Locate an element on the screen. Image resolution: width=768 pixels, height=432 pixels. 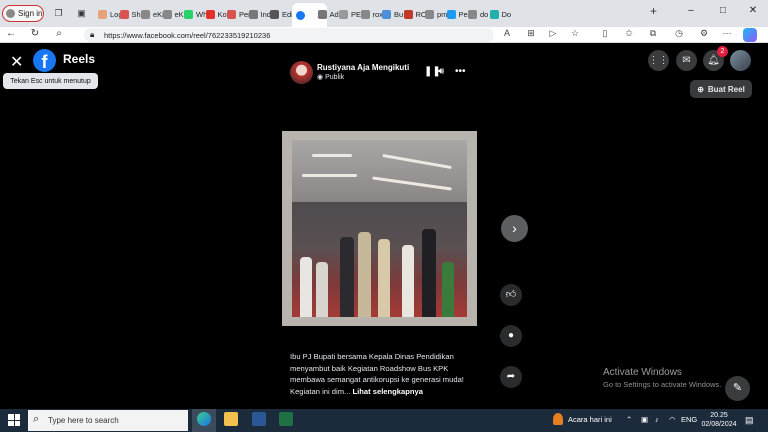
word-icon is located at coordinates (259, 419).